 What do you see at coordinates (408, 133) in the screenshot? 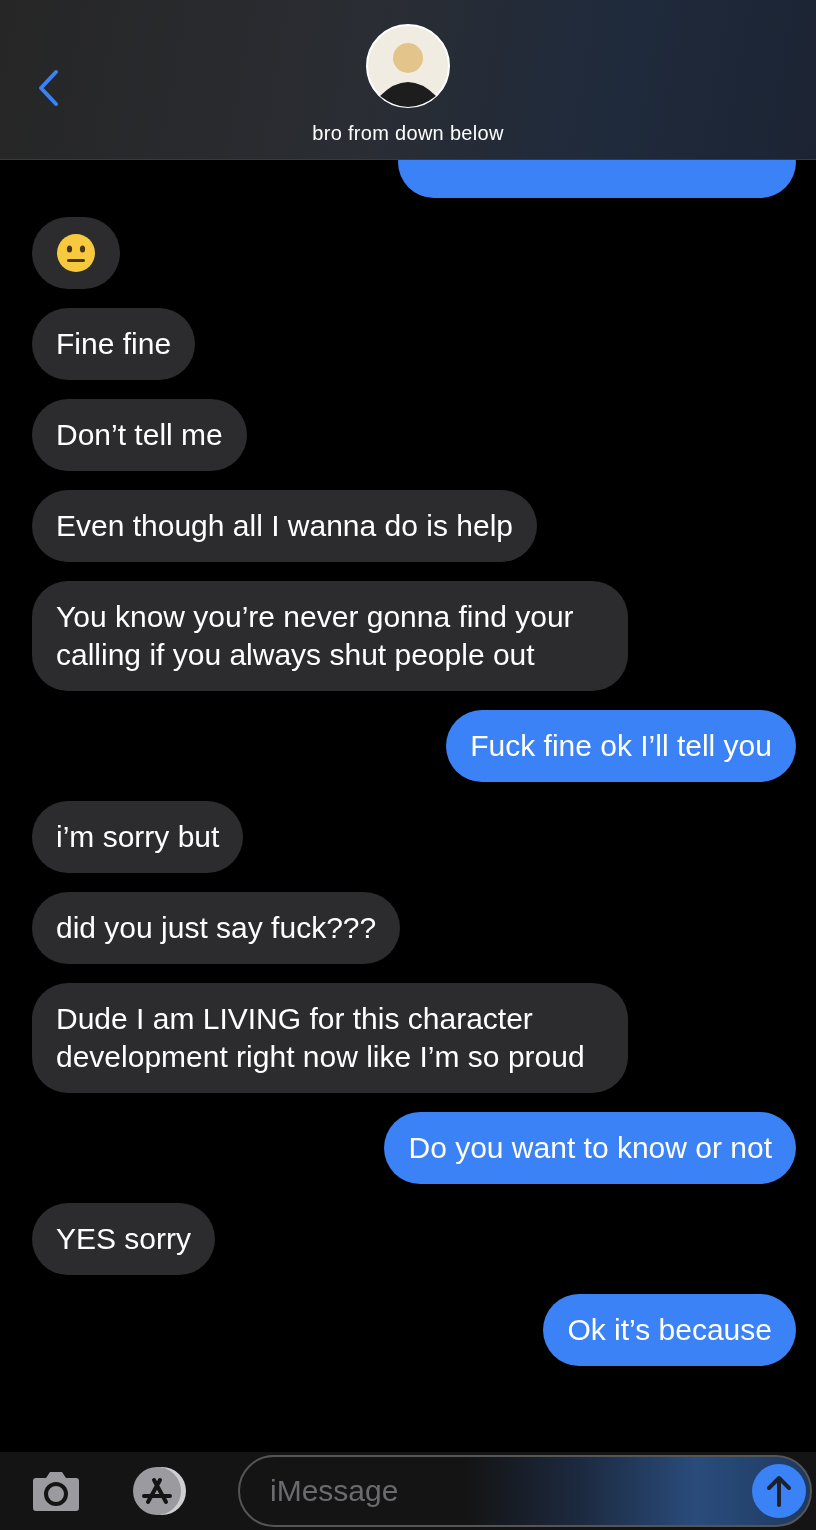
I see `contact-name: bro from down below` at bounding box center [408, 133].